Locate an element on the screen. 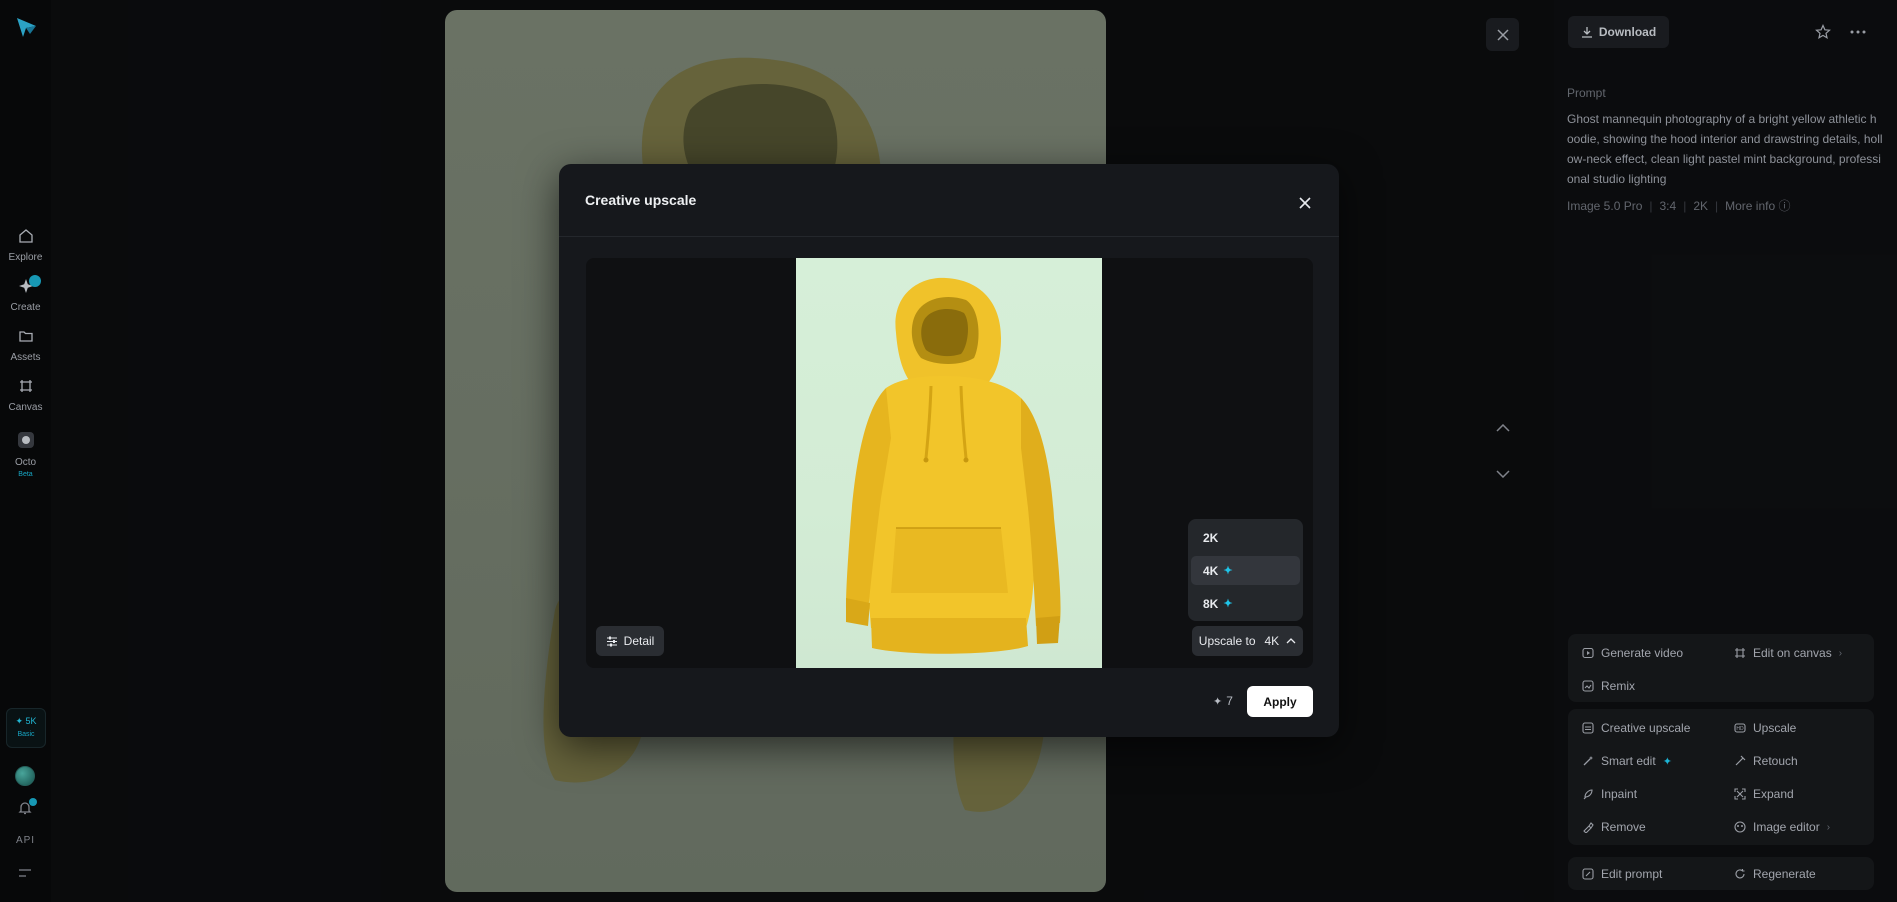 The image size is (1897, 902). upscale-value: 4K is located at coordinates (1272, 641).